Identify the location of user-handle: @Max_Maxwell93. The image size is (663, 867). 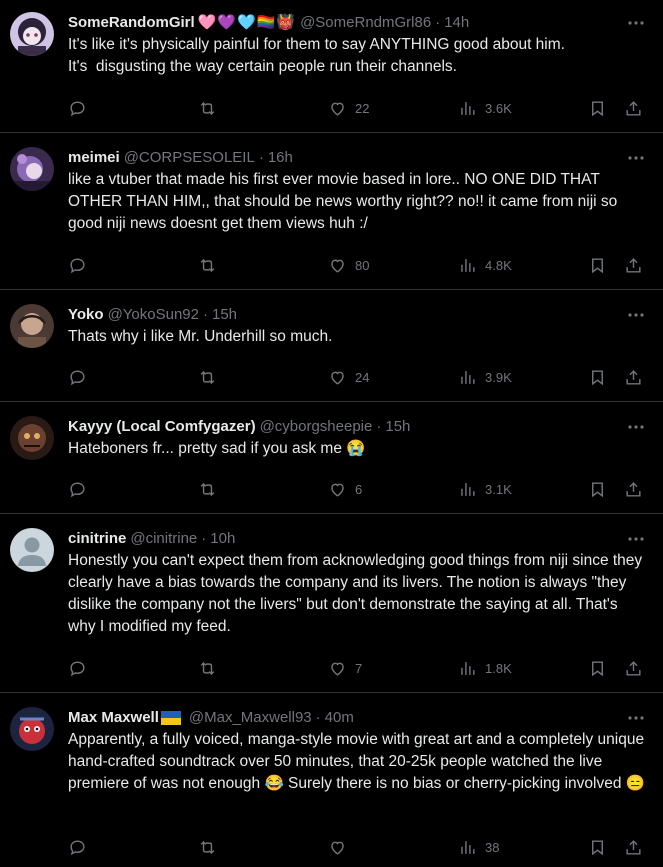
(250, 718).